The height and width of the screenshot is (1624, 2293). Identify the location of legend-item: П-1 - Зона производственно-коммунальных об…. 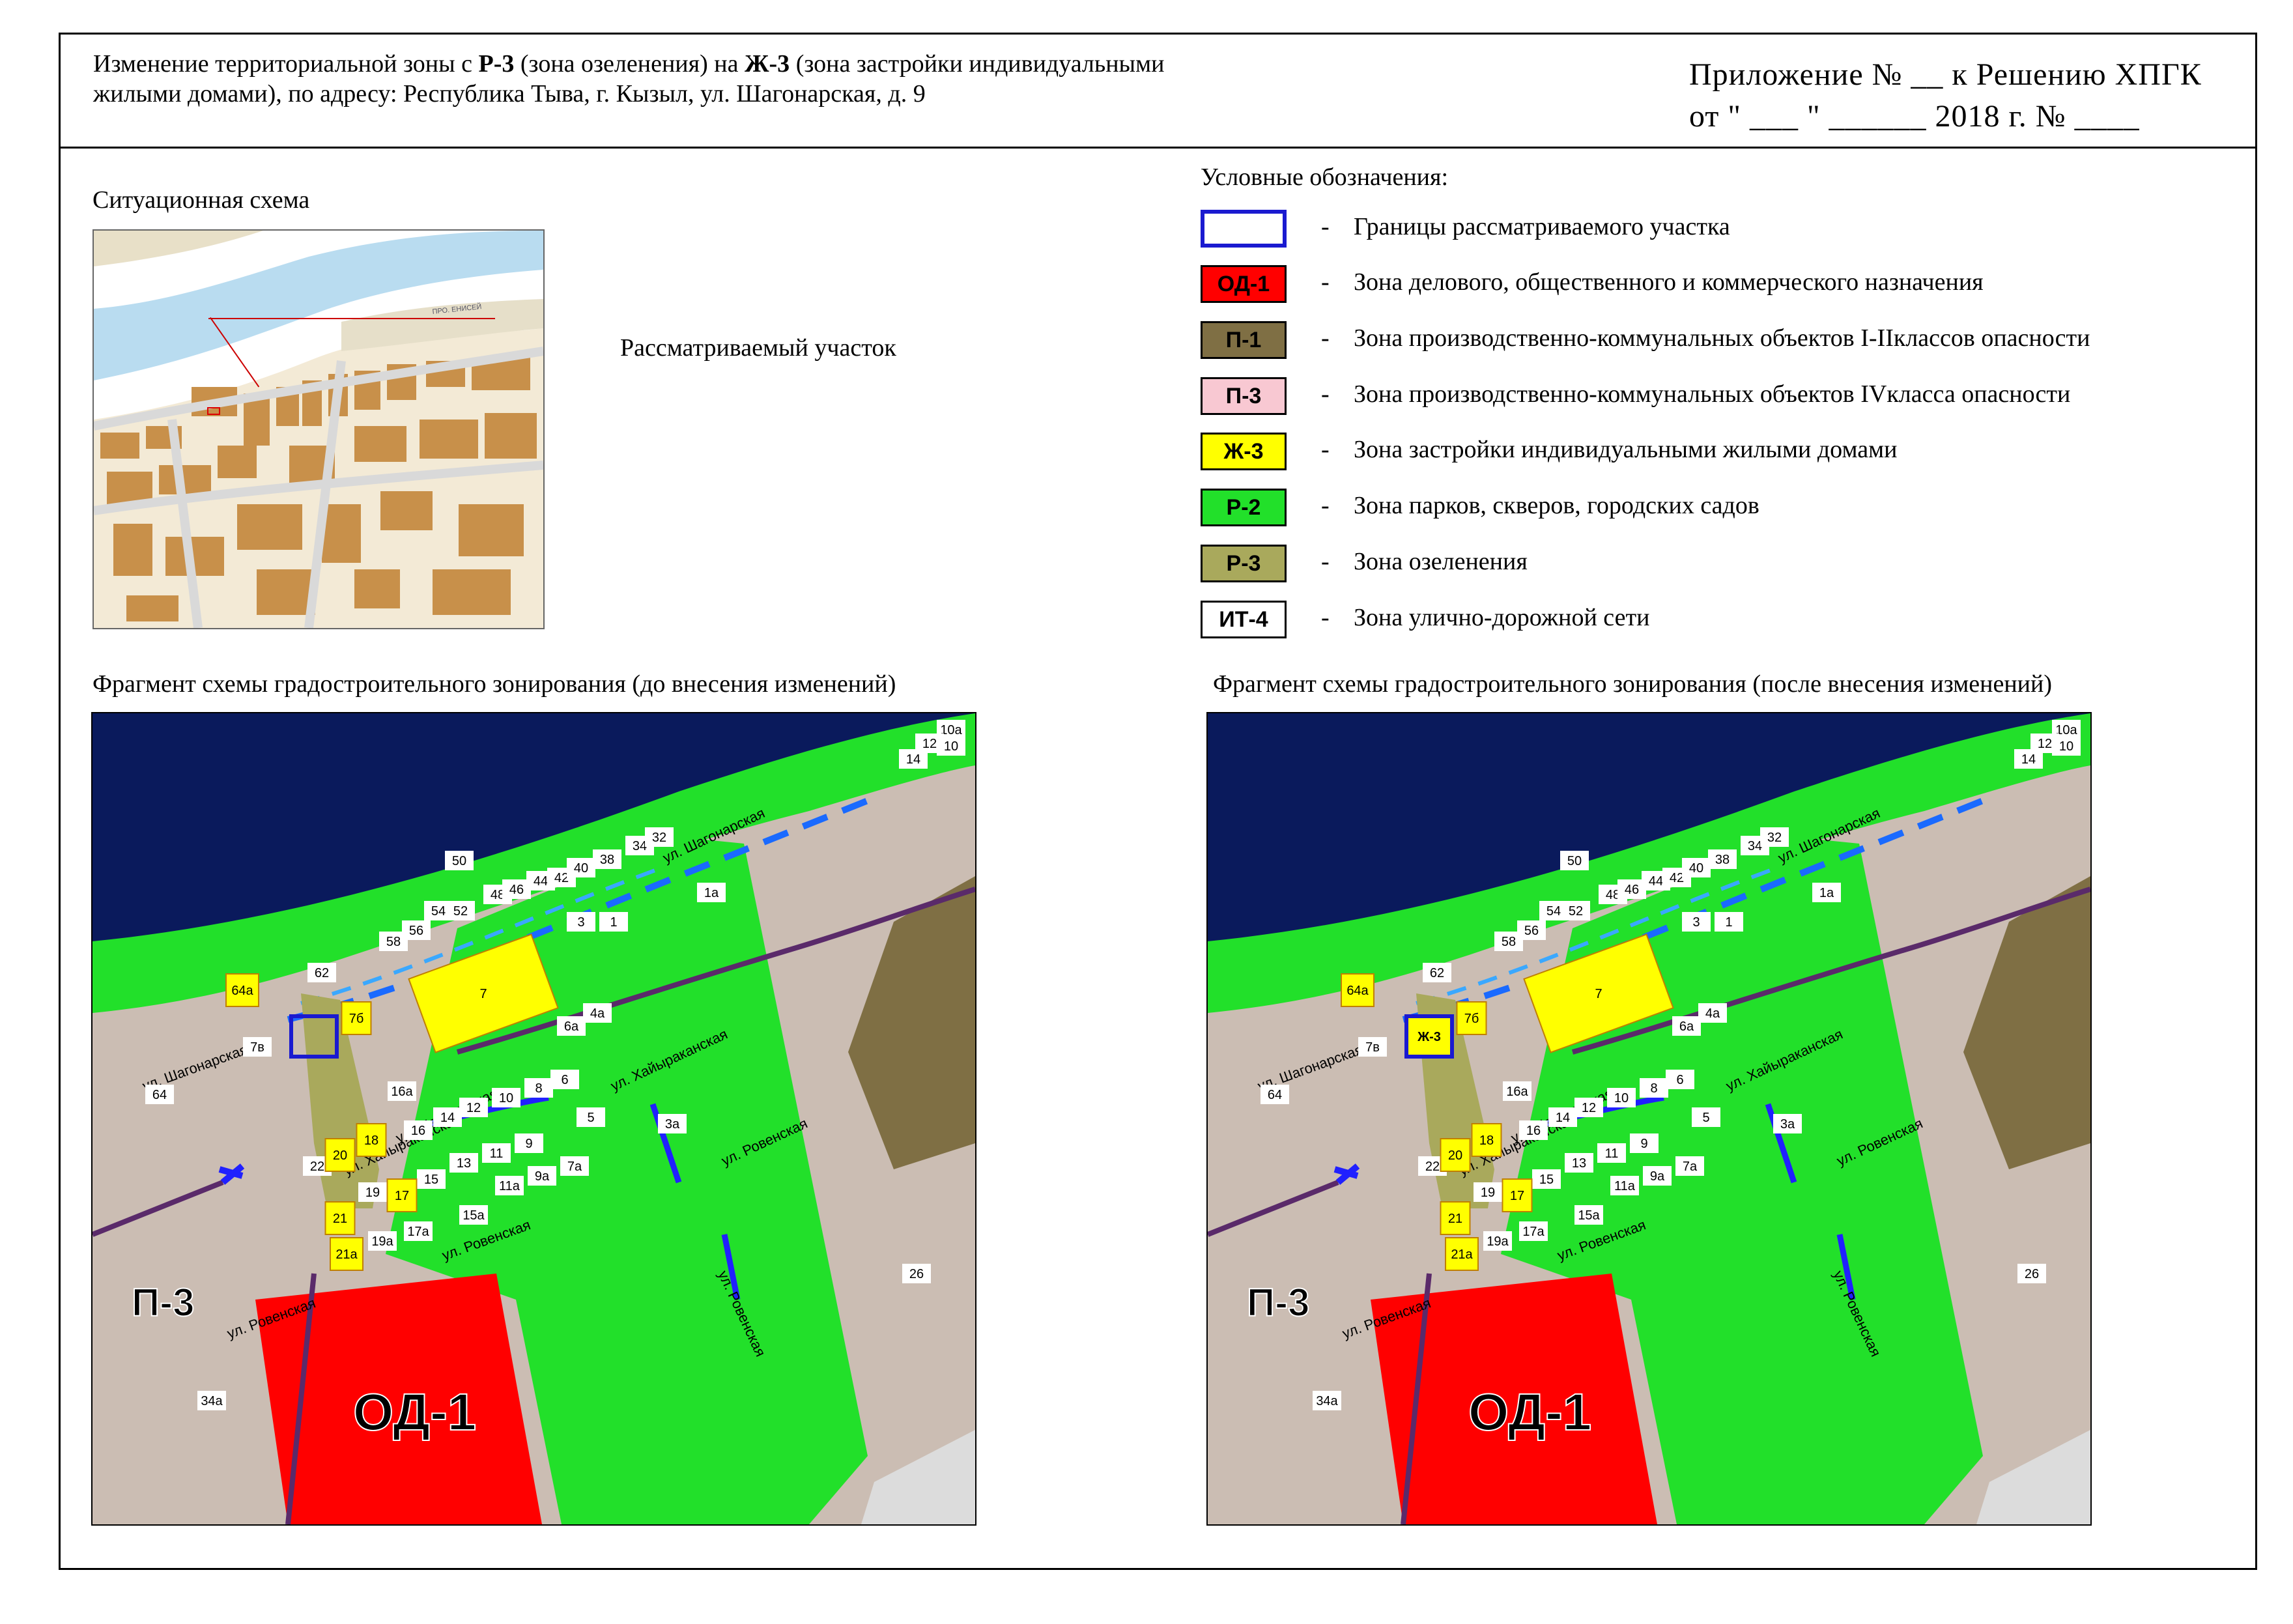
(1715, 342).